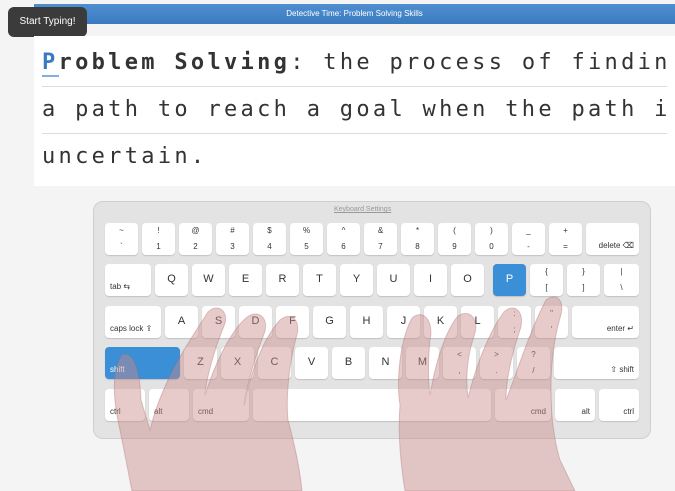  I want to click on key-semicolon: :;, so click(514, 322).